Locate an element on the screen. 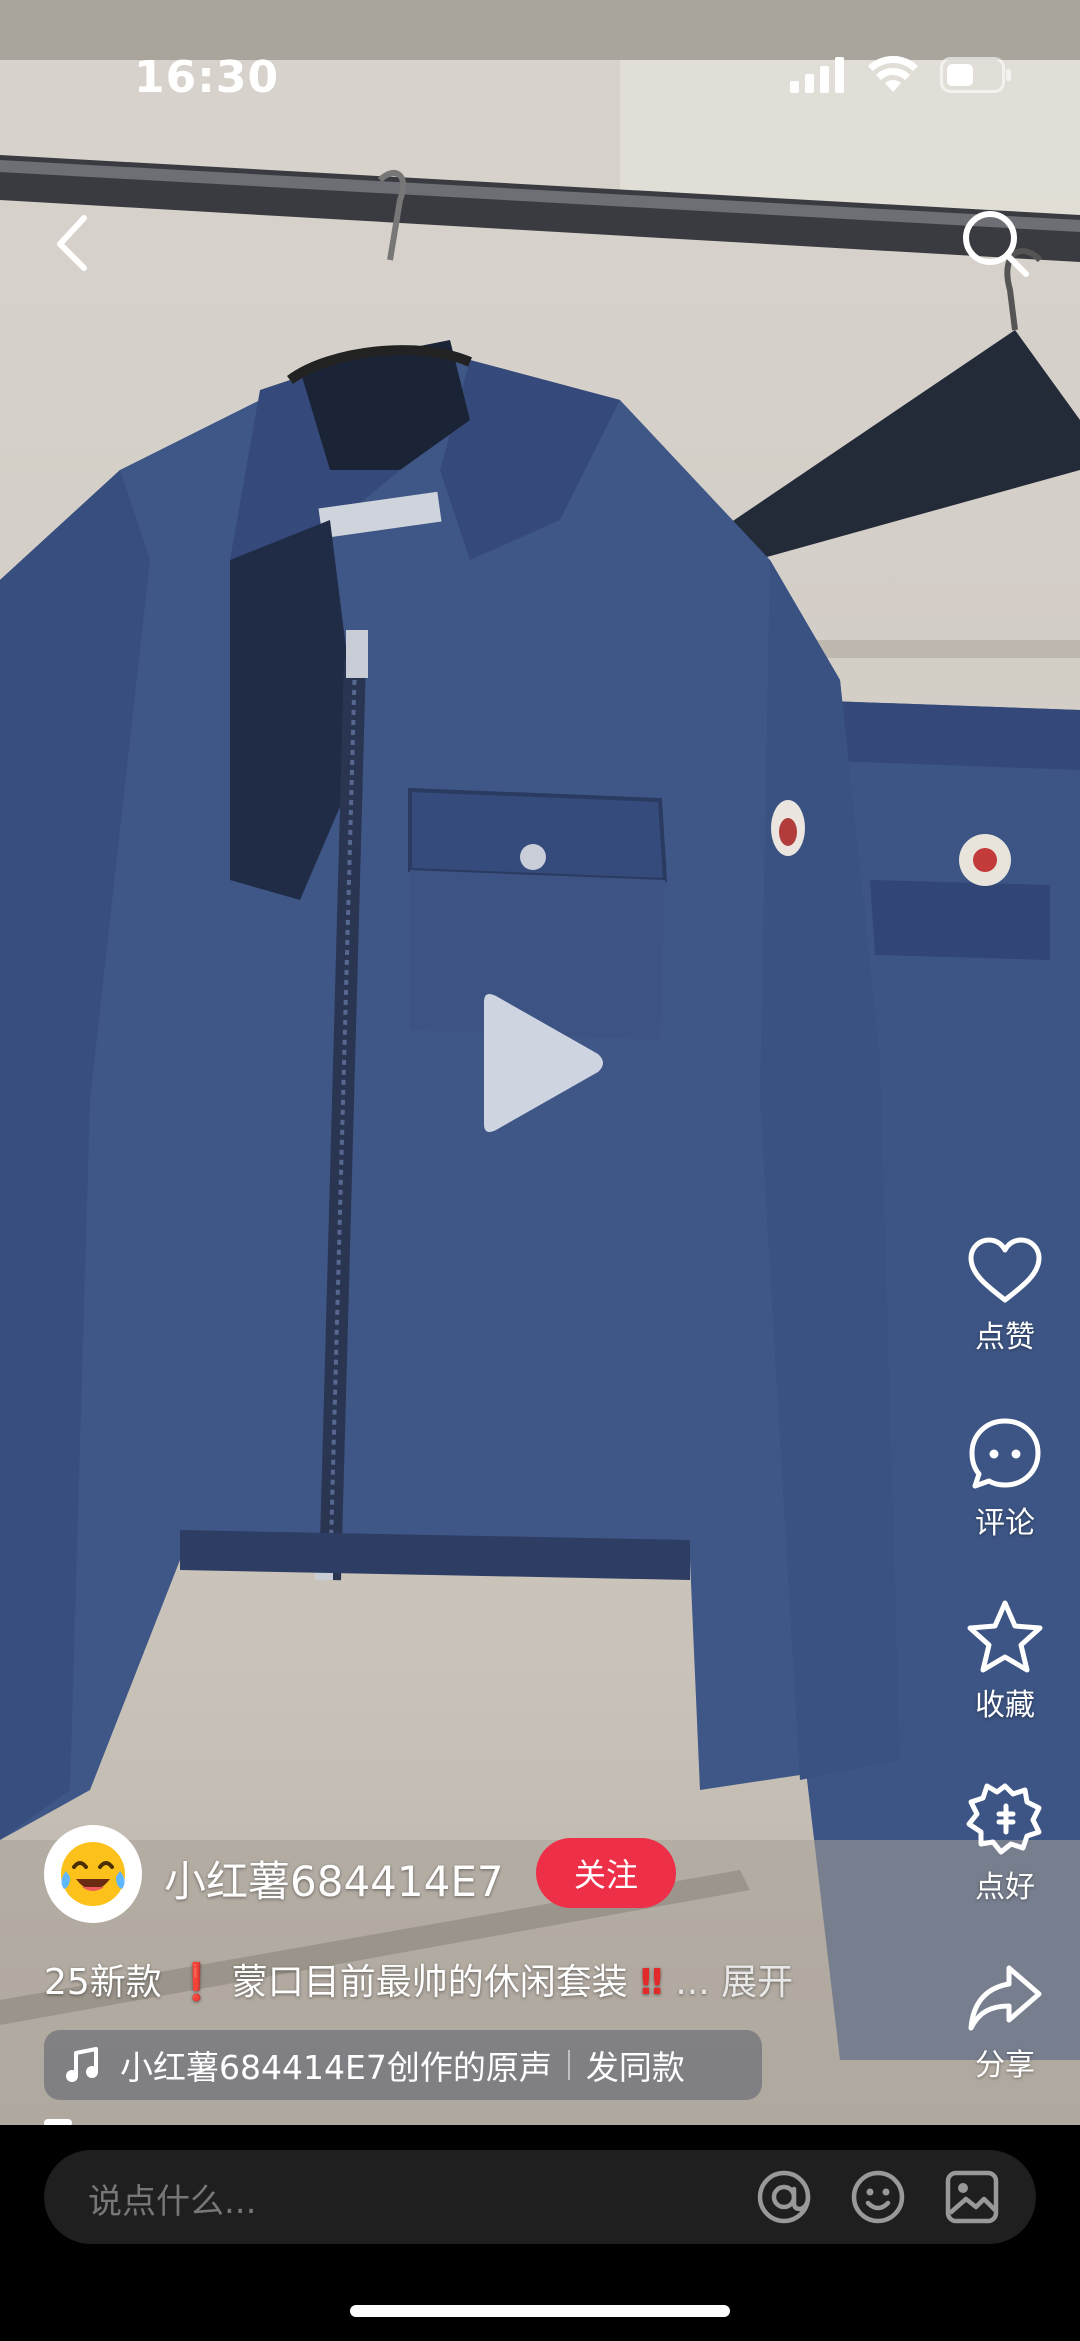 Image resolution: width=1080 pixels, height=2341 pixels. caption-text-a: 25新款 is located at coordinates (103, 1982).